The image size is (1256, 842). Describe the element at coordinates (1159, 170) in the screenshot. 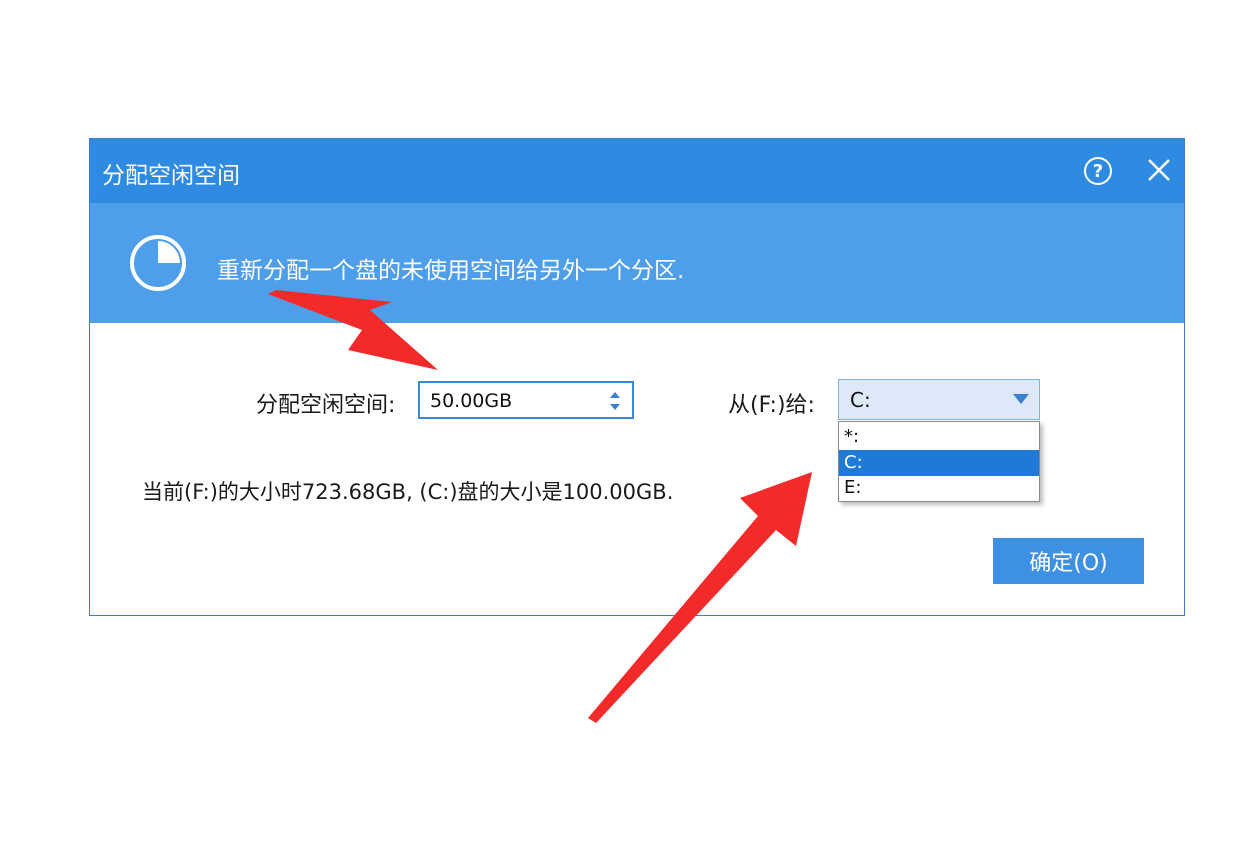

I see `close-icon` at that location.